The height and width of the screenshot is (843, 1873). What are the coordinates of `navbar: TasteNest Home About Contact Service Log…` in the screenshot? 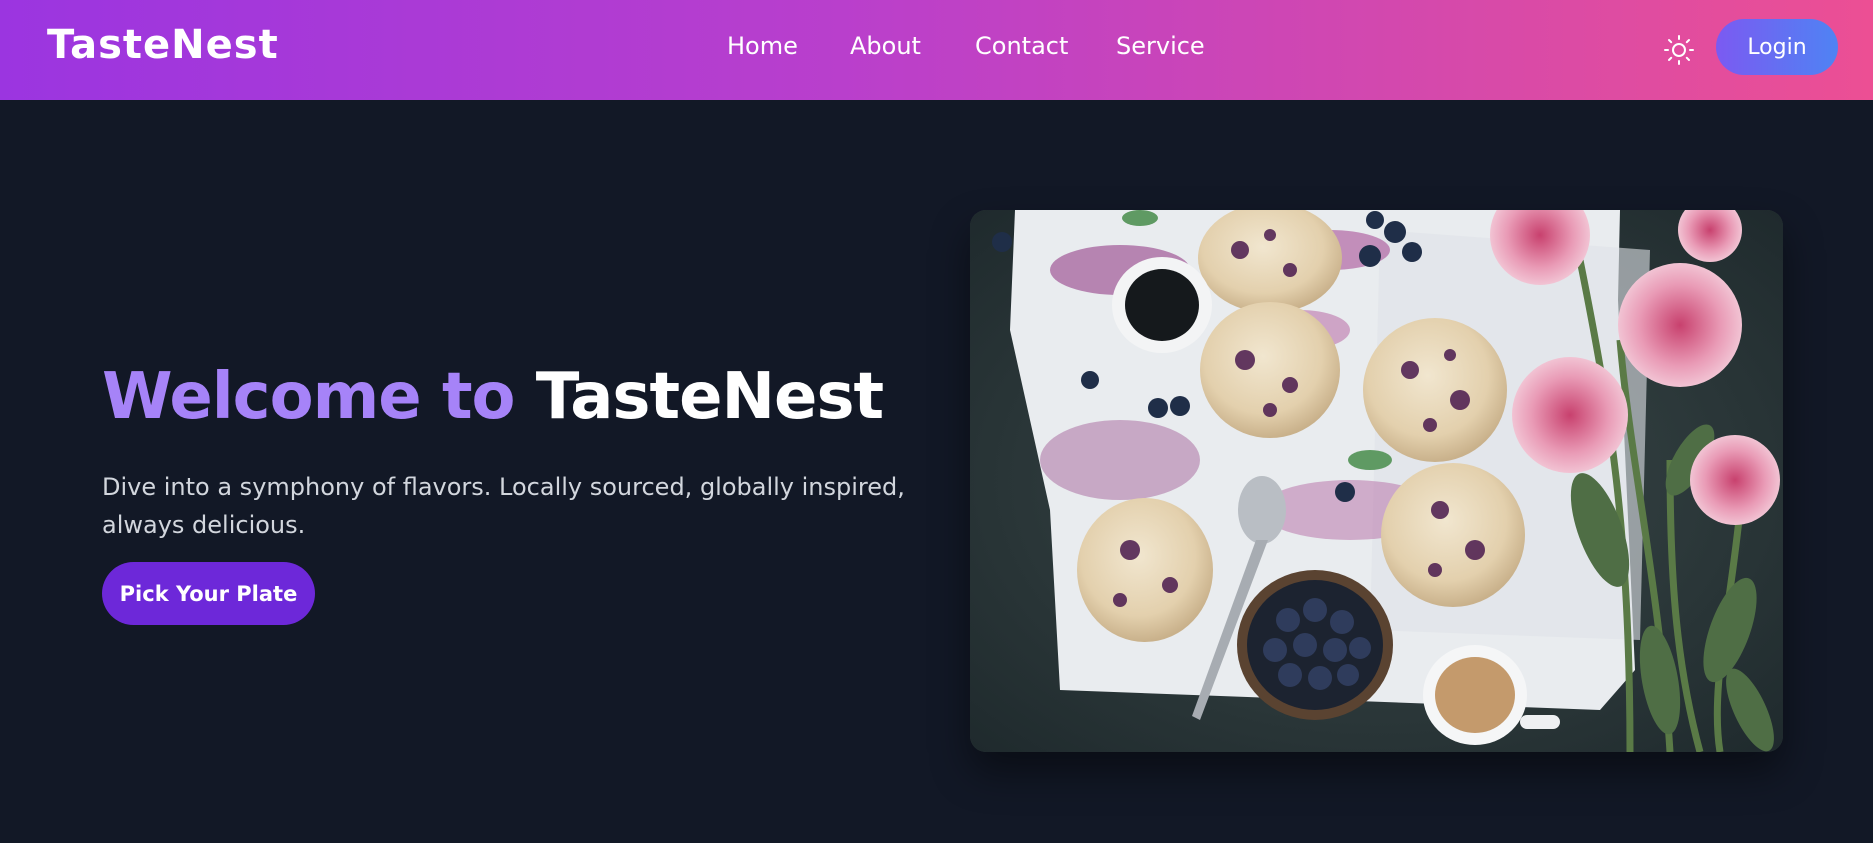 It's located at (936, 50).